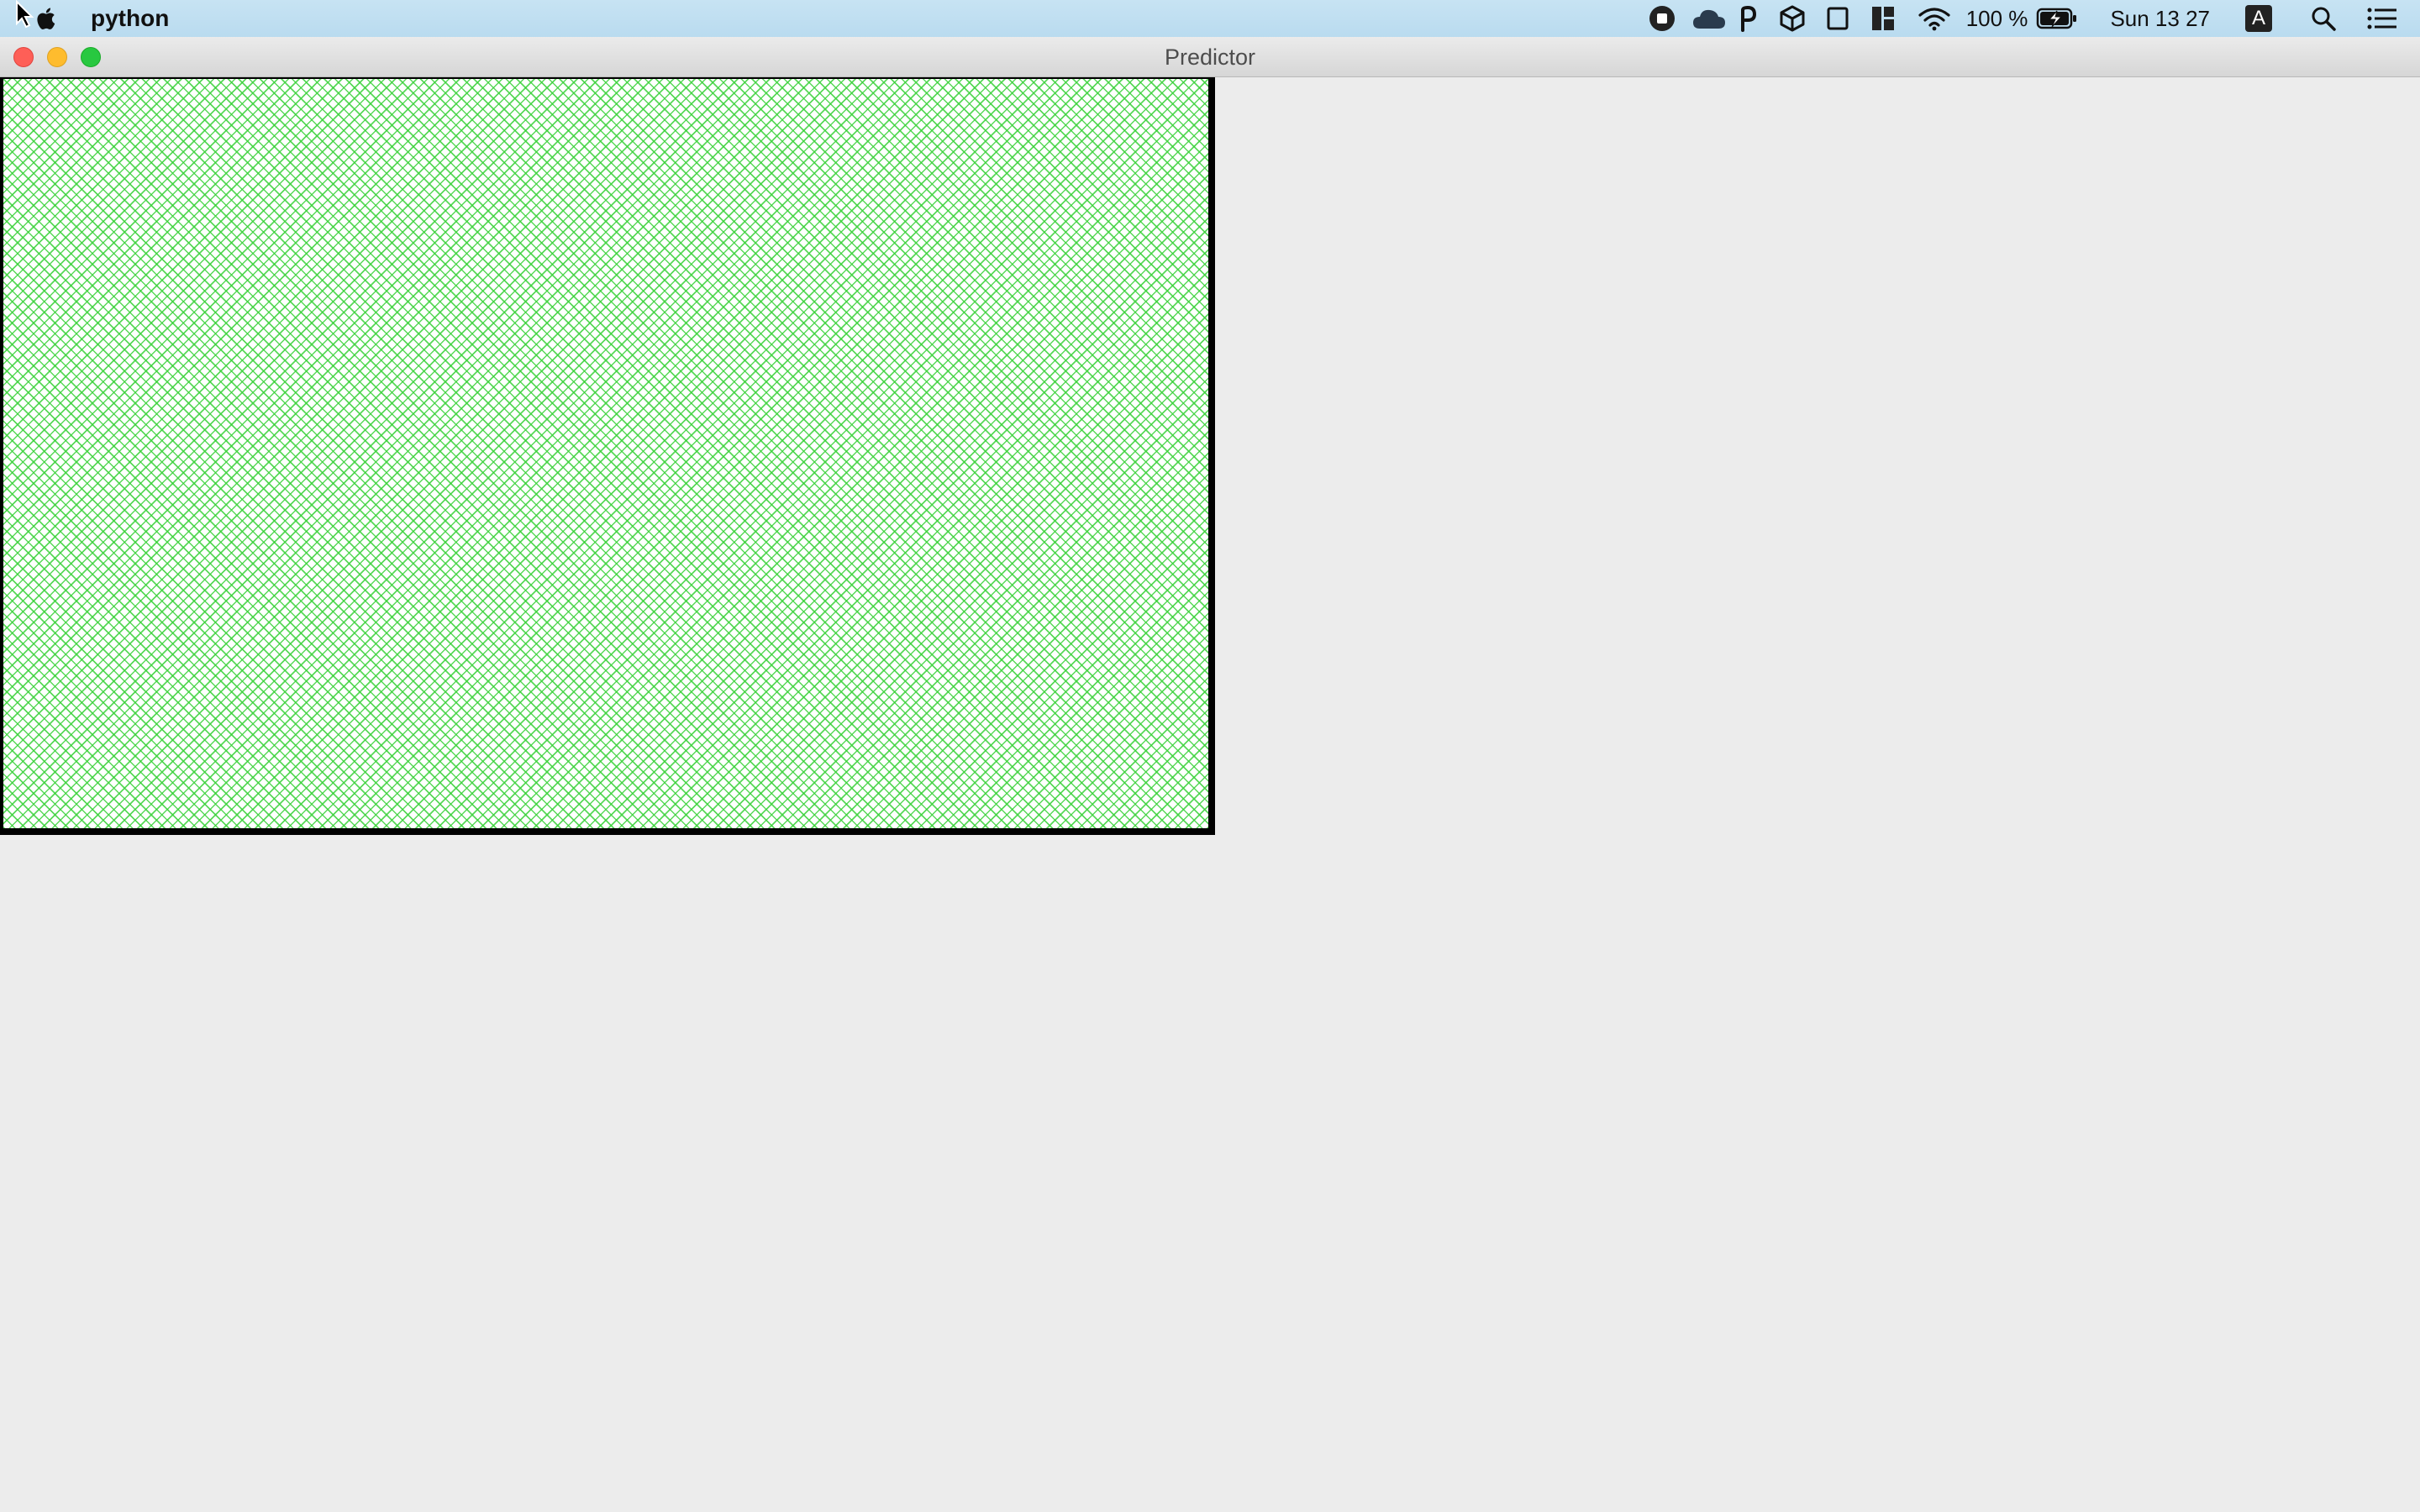 The height and width of the screenshot is (1512, 2420). Describe the element at coordinates (1883, 18) in the screenshot. I see `layout-icon` at that location.